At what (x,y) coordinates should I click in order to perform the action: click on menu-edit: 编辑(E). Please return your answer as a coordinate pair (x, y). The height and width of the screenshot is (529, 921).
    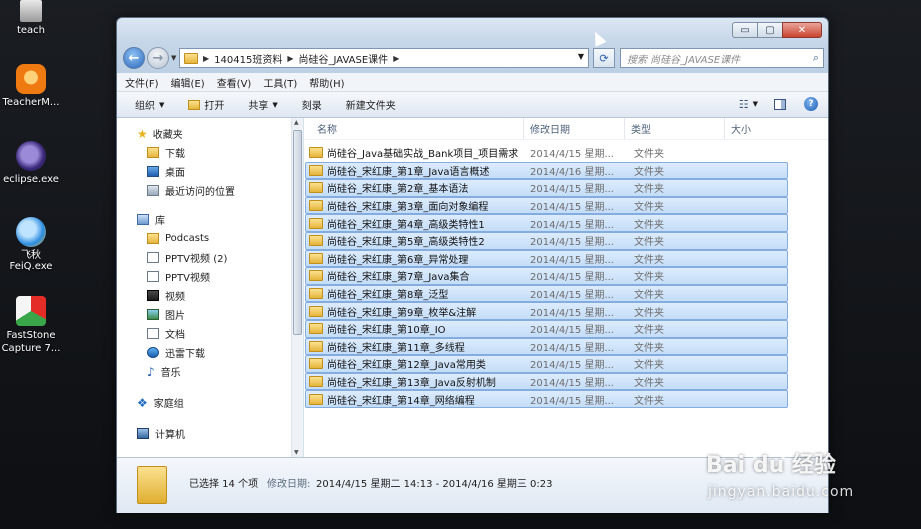
    Looking at the image, I should click on (188, 82).